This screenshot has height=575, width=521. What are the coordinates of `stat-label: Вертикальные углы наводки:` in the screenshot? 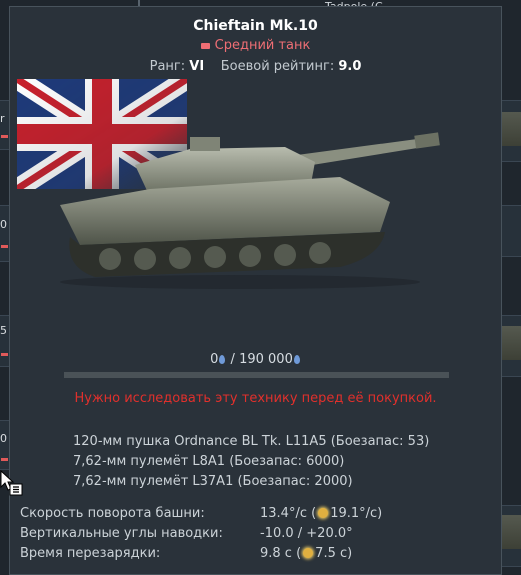 It's located at (121, 533).